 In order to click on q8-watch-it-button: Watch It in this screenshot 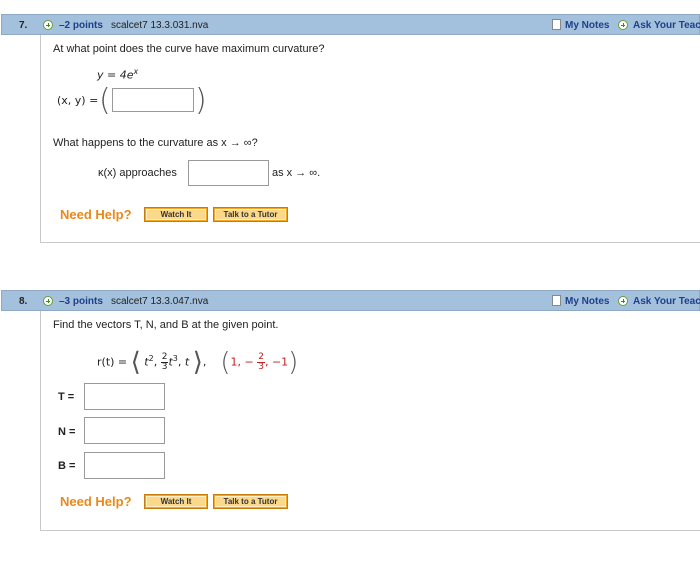, I will do `click(176, 501)`.